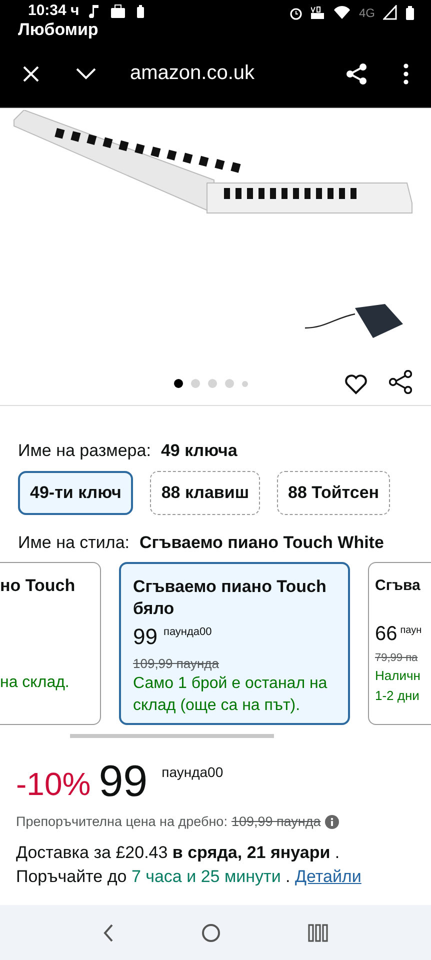  I want to click on rrp-label: Препоръчителна цена на дребно:, so click(122, 821).